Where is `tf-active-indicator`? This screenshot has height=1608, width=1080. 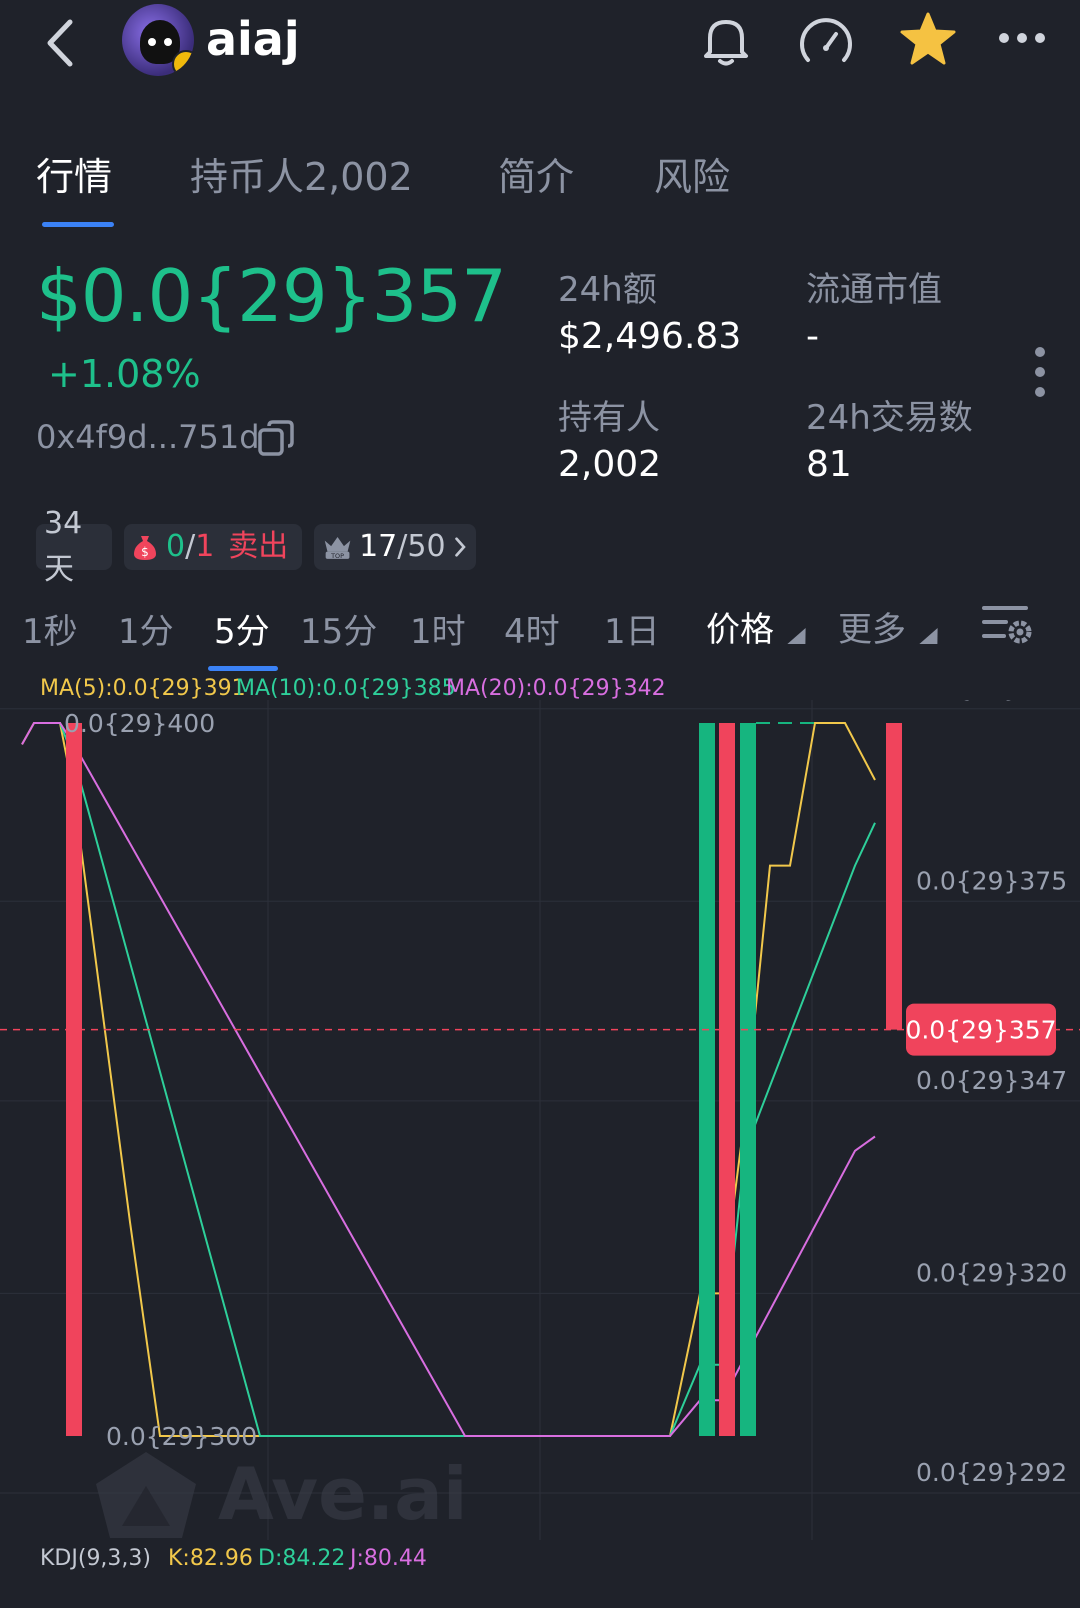 tf-active-indicator is located at coordinates (243, 668).